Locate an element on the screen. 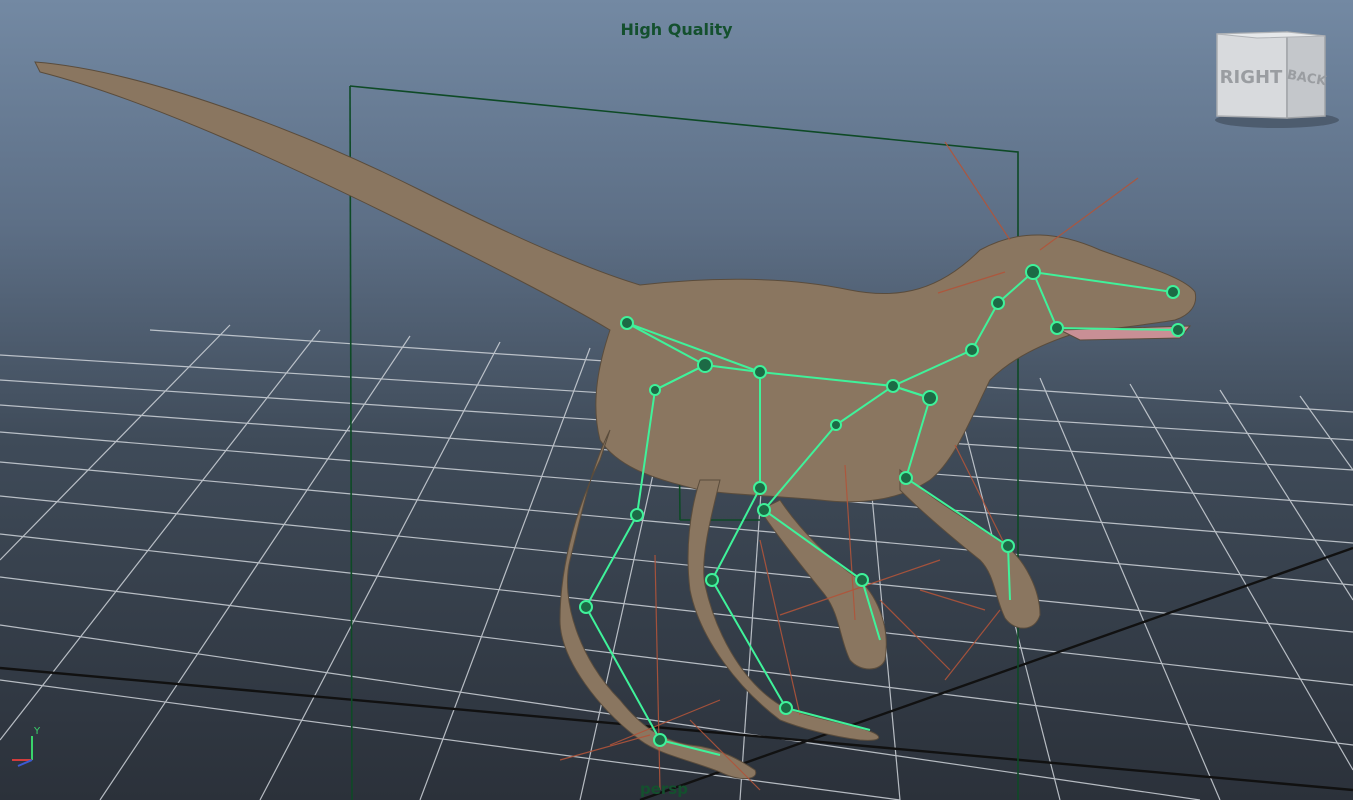  joint-pelvis-tail is located at coordinates (627, 323).